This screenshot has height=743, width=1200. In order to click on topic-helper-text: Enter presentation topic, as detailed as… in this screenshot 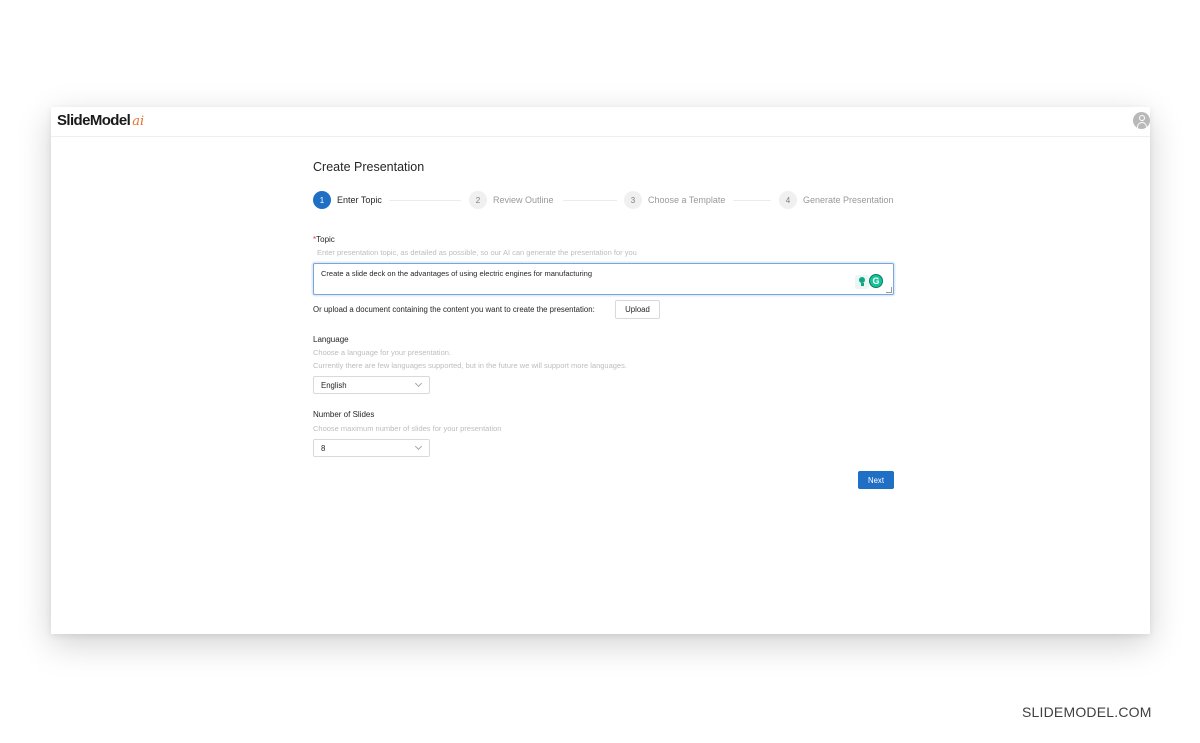, I will do `click(477, 252)`.